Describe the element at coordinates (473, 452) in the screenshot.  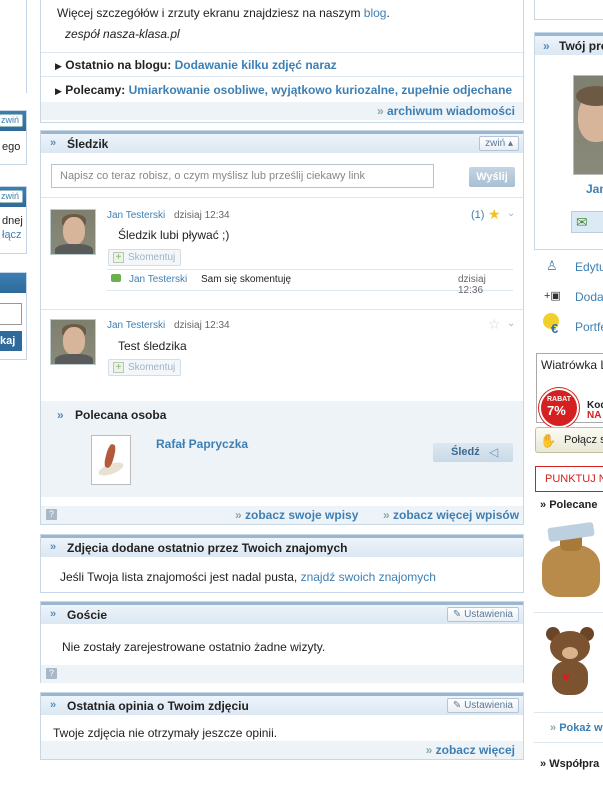
I see `follow-button: Śledź ◁` at that location.